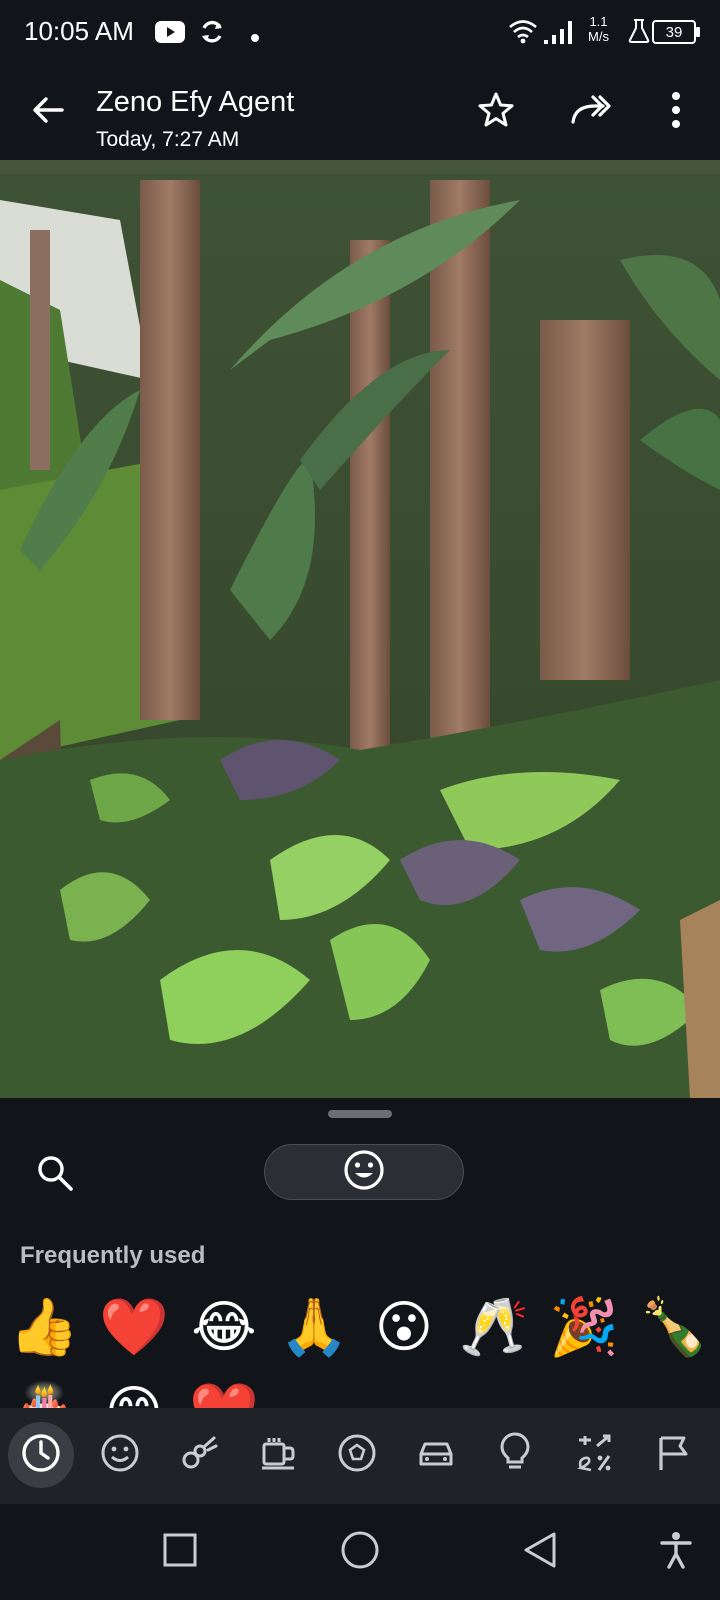 This screenshot has height=1600, width=720. What do you see at coordinates (212, 34) in the screenshot?
I see `sync-icon` at bounding box center [212, 34].